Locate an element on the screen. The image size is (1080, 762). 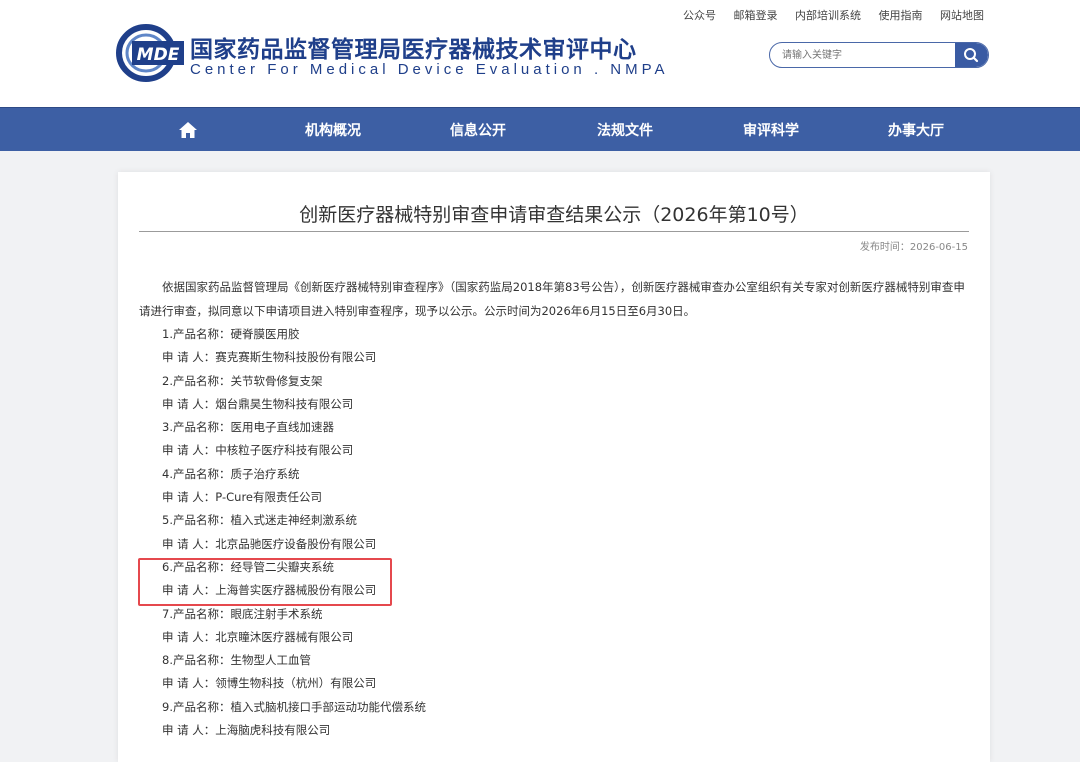
item-1-product: 1.产品名称：硬脊膜医用胶 is located at coordinates (231, 334).